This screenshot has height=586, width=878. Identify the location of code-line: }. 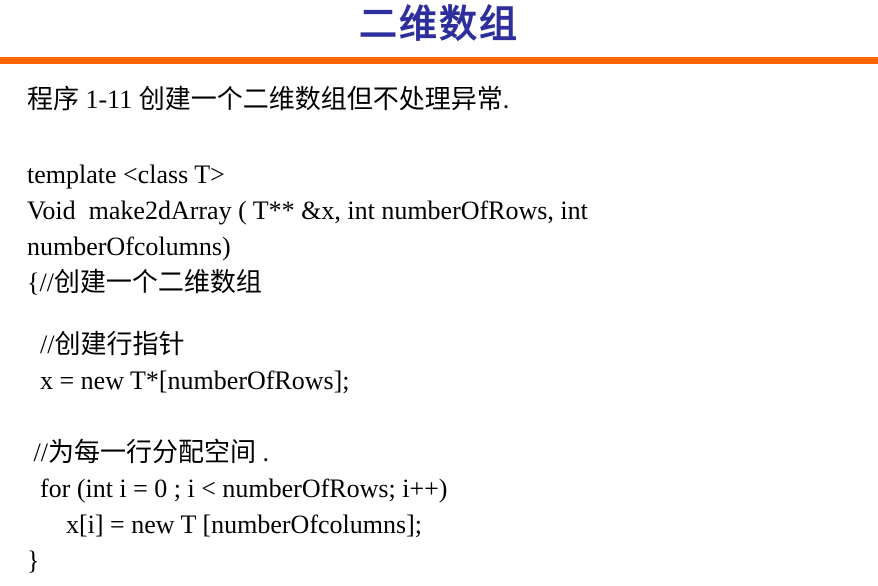
(33, 560).